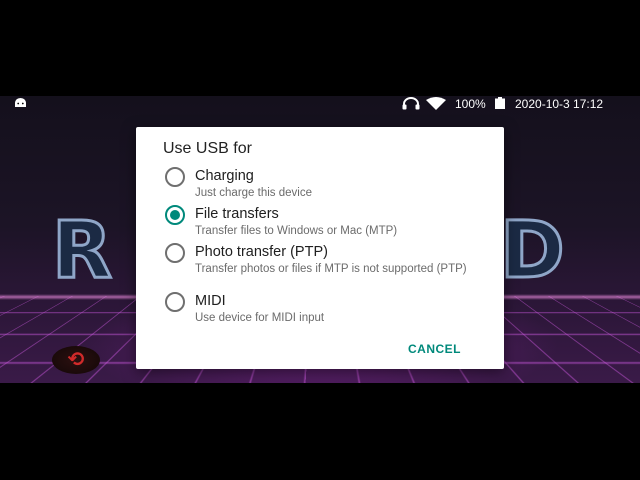 Image resolution: width=640 pixels, height=480 pixels. I want to click on headset-icon, so click(411, 103).